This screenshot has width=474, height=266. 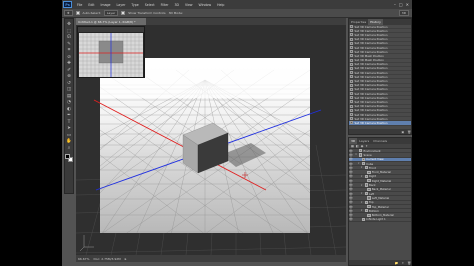 I want to click on app-logo: Ps, so click(x=67, y=4).